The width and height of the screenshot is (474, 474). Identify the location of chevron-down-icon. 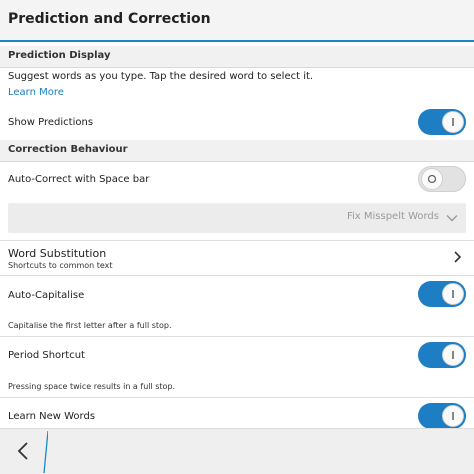
(452, 218).